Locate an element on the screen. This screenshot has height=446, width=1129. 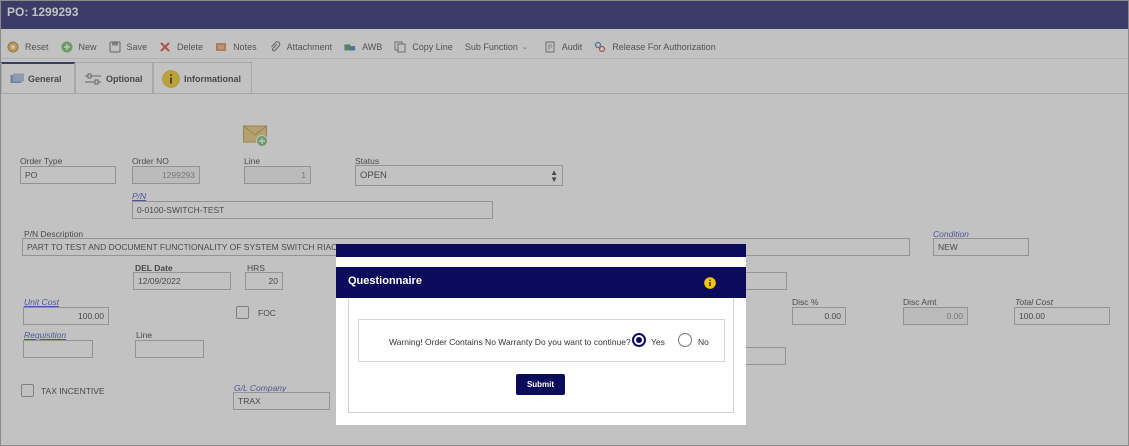
modal-top-bar is located at coordinates (541, 250).